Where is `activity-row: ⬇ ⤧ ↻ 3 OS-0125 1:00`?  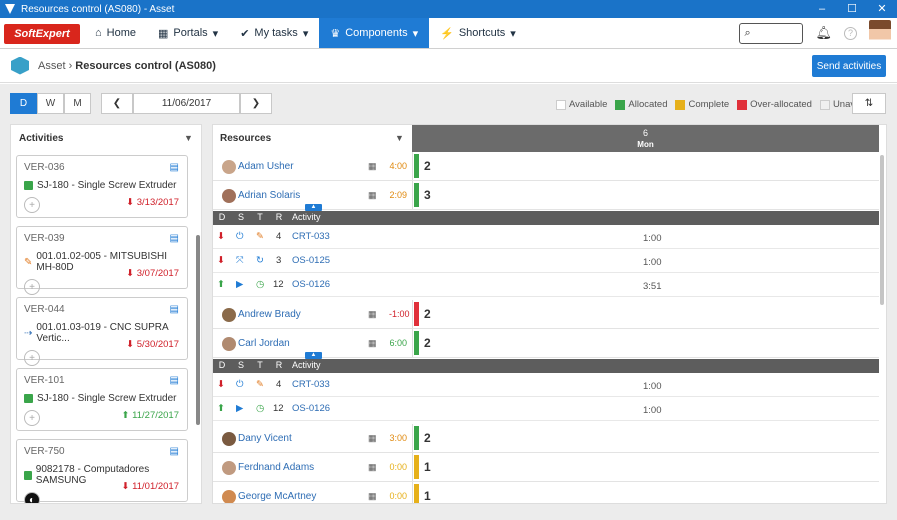 activity-row: ⬇ ⤧ ↻ 3 OS-0125 1:00 is located at coordinates (546, 261).